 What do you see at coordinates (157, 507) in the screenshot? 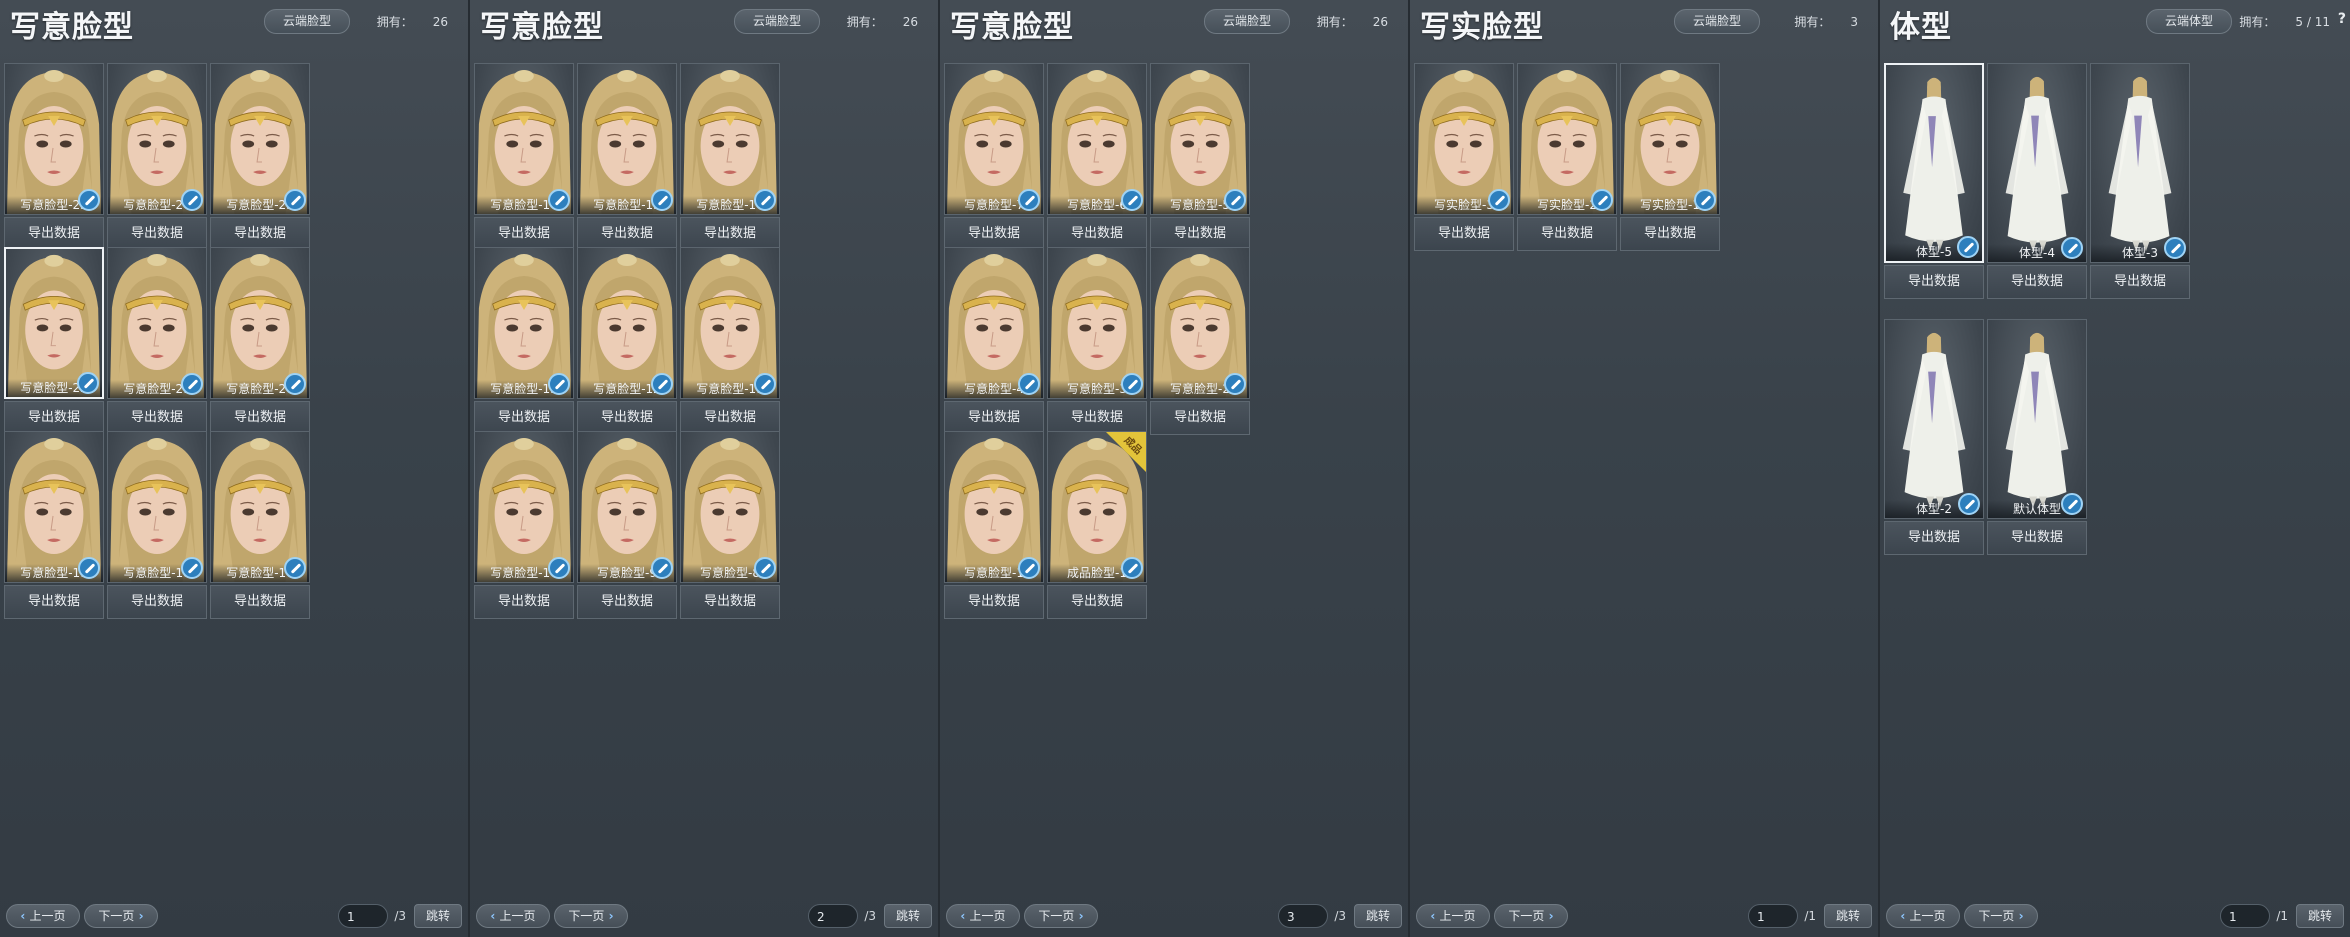
I see `face-type-card: 写意脸型-18` at bounding box center [157, 507].